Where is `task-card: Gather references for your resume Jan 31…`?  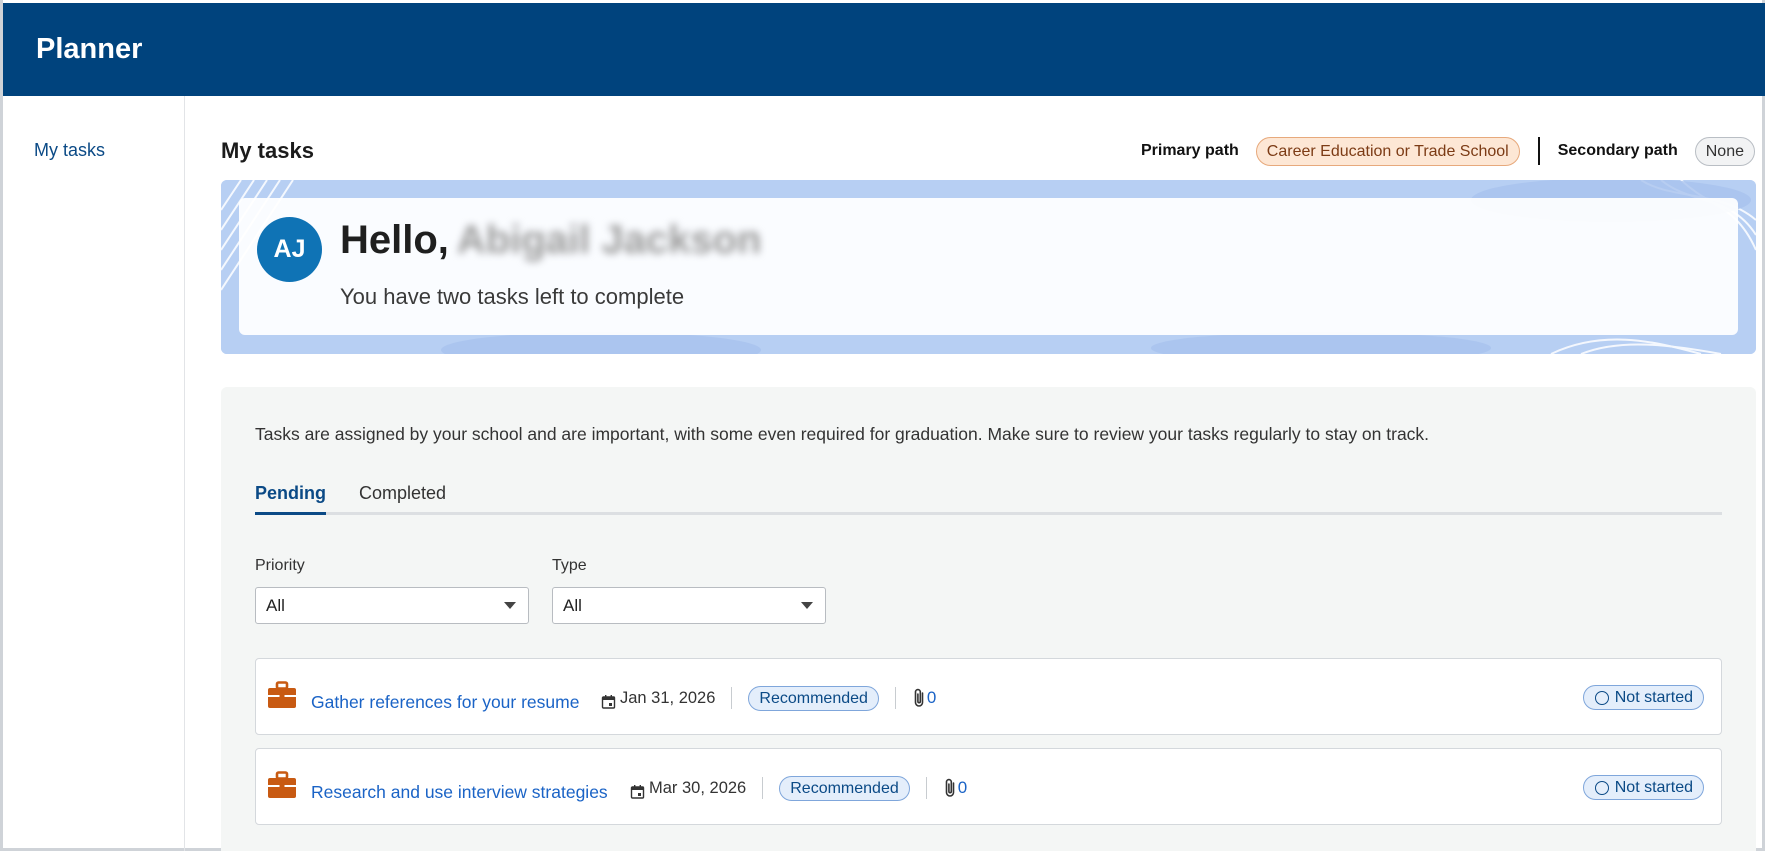
task-card: Gather references for your resume Jan 31… is located at coordinates (988, 696).